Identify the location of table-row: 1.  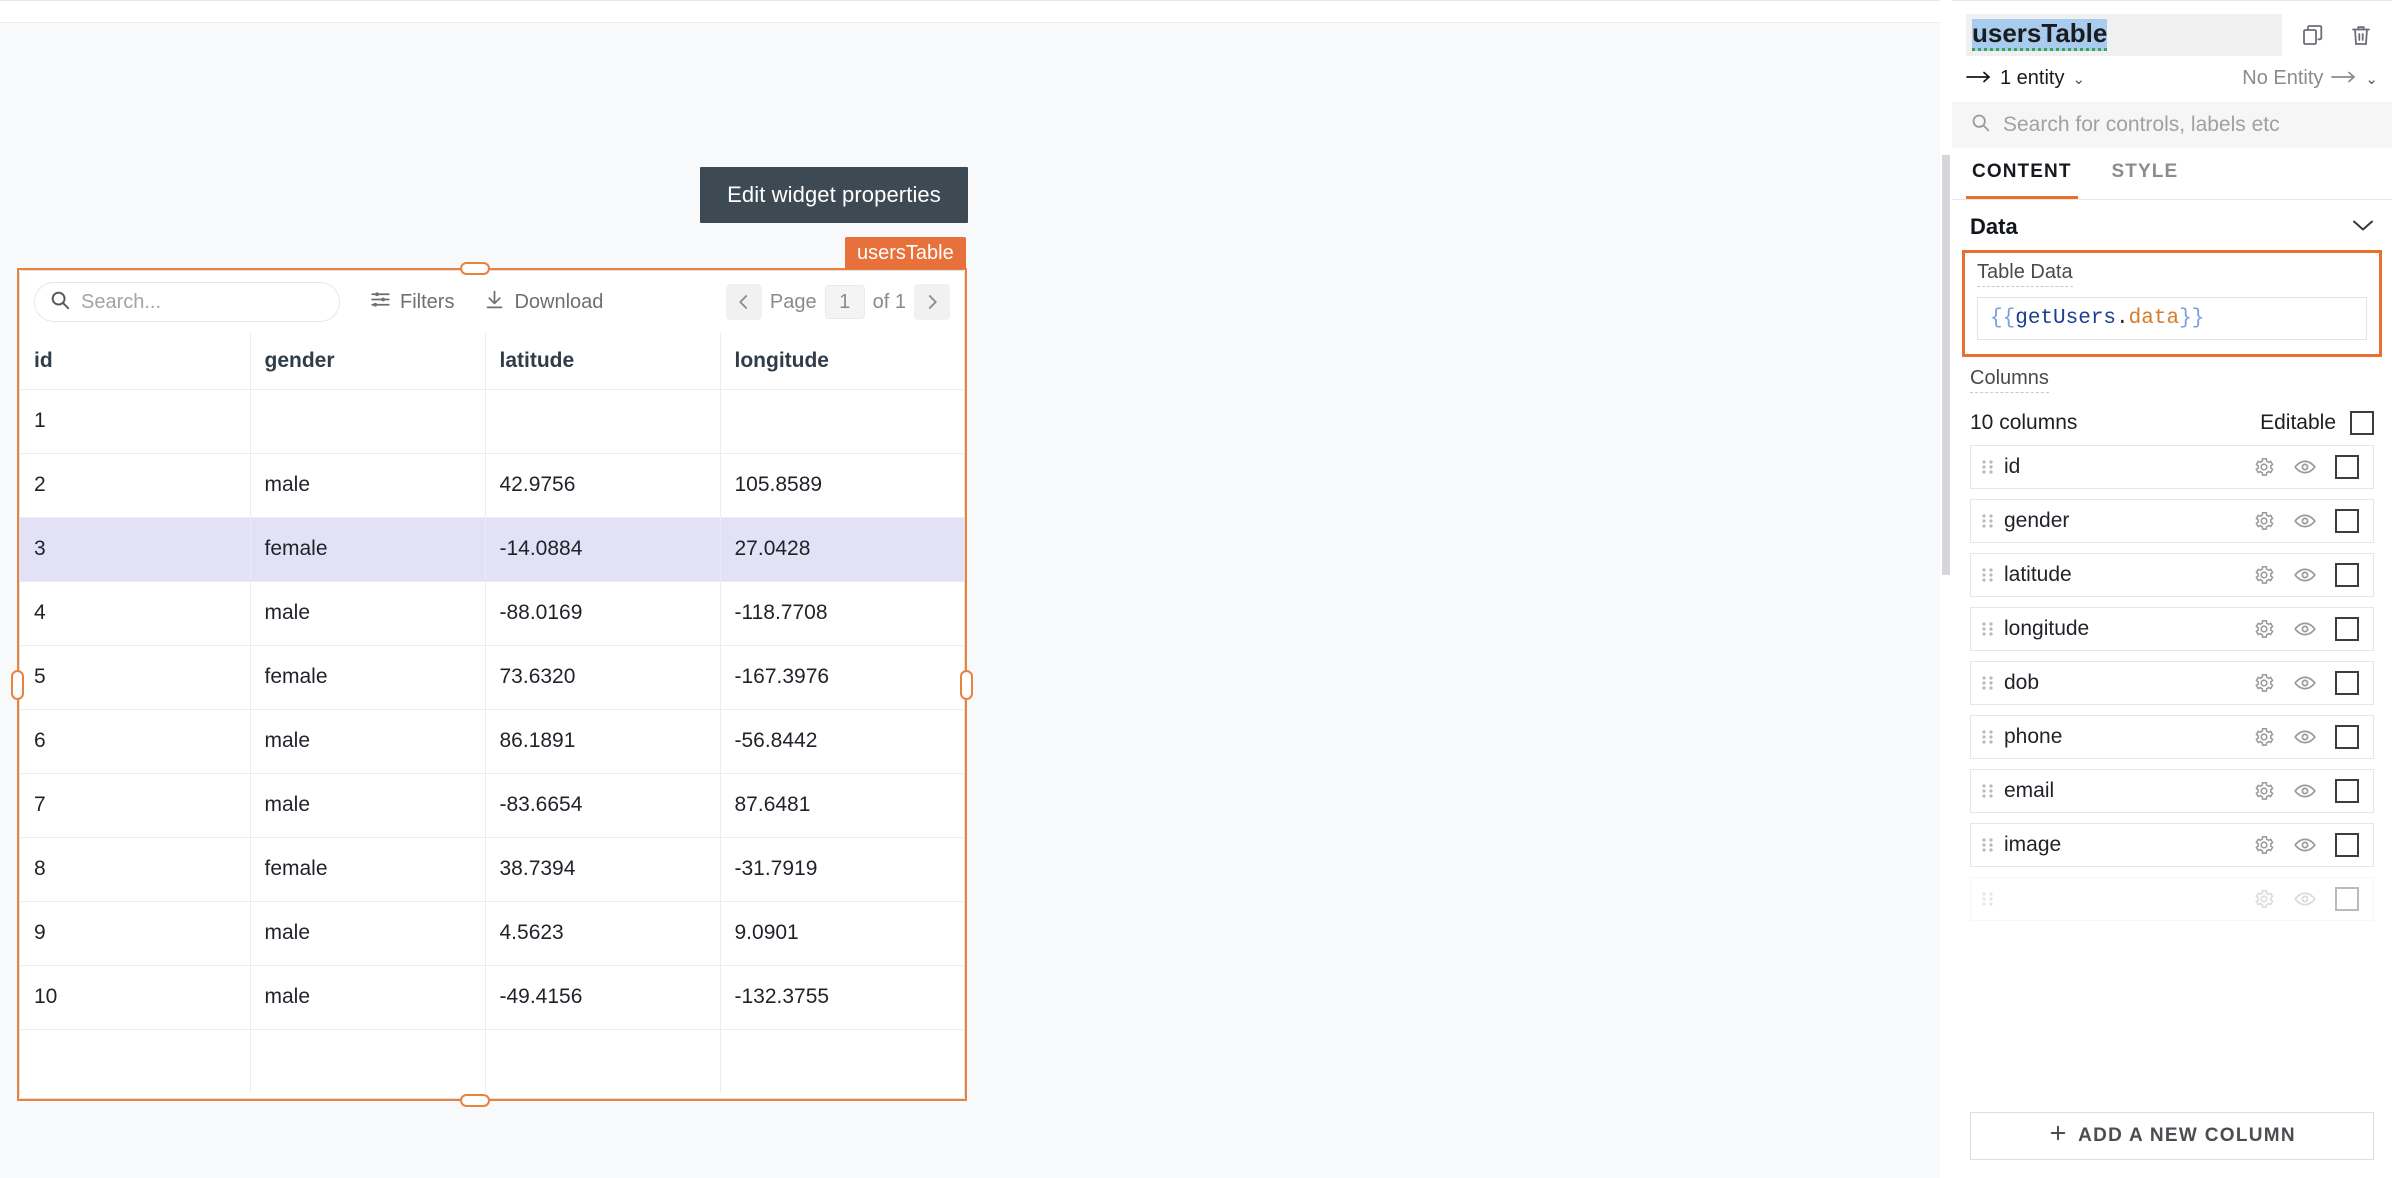
(492, 420).